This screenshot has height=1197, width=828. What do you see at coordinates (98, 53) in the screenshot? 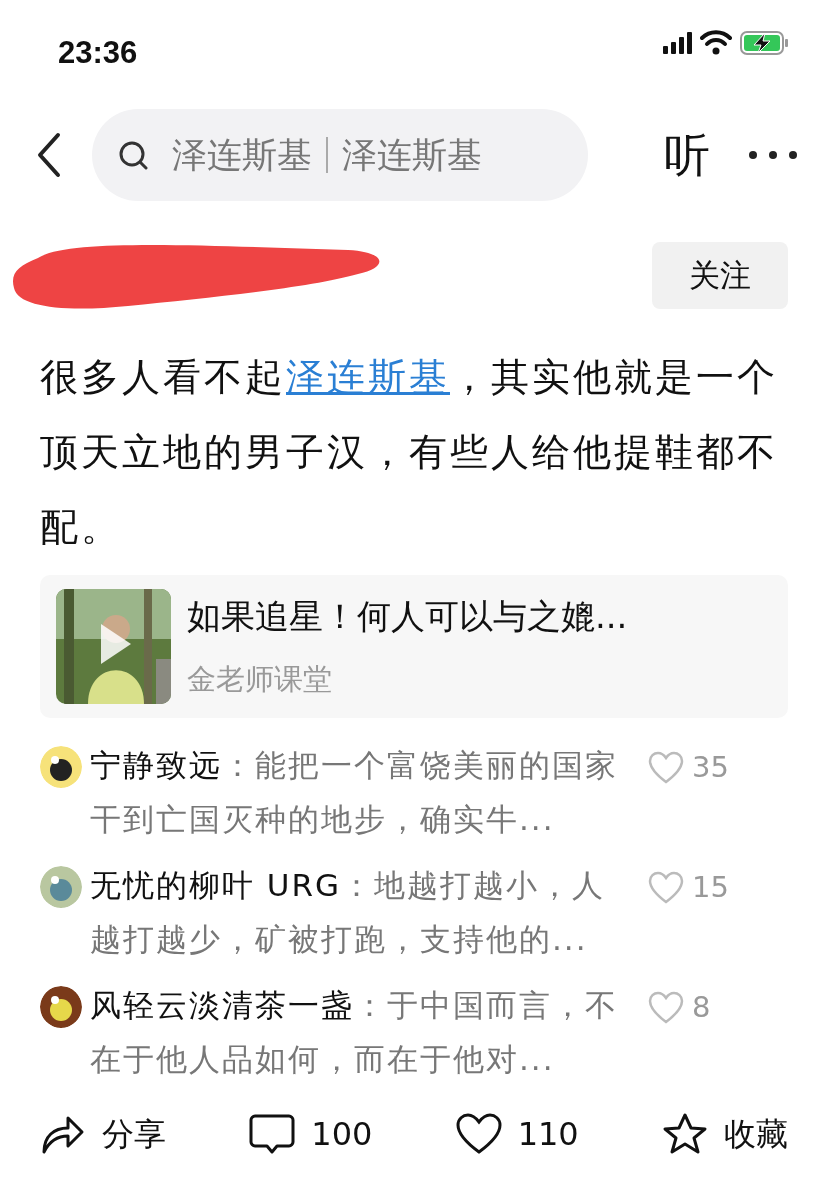
I see `clock-time: 23:36` at bounding box center [98, 53].